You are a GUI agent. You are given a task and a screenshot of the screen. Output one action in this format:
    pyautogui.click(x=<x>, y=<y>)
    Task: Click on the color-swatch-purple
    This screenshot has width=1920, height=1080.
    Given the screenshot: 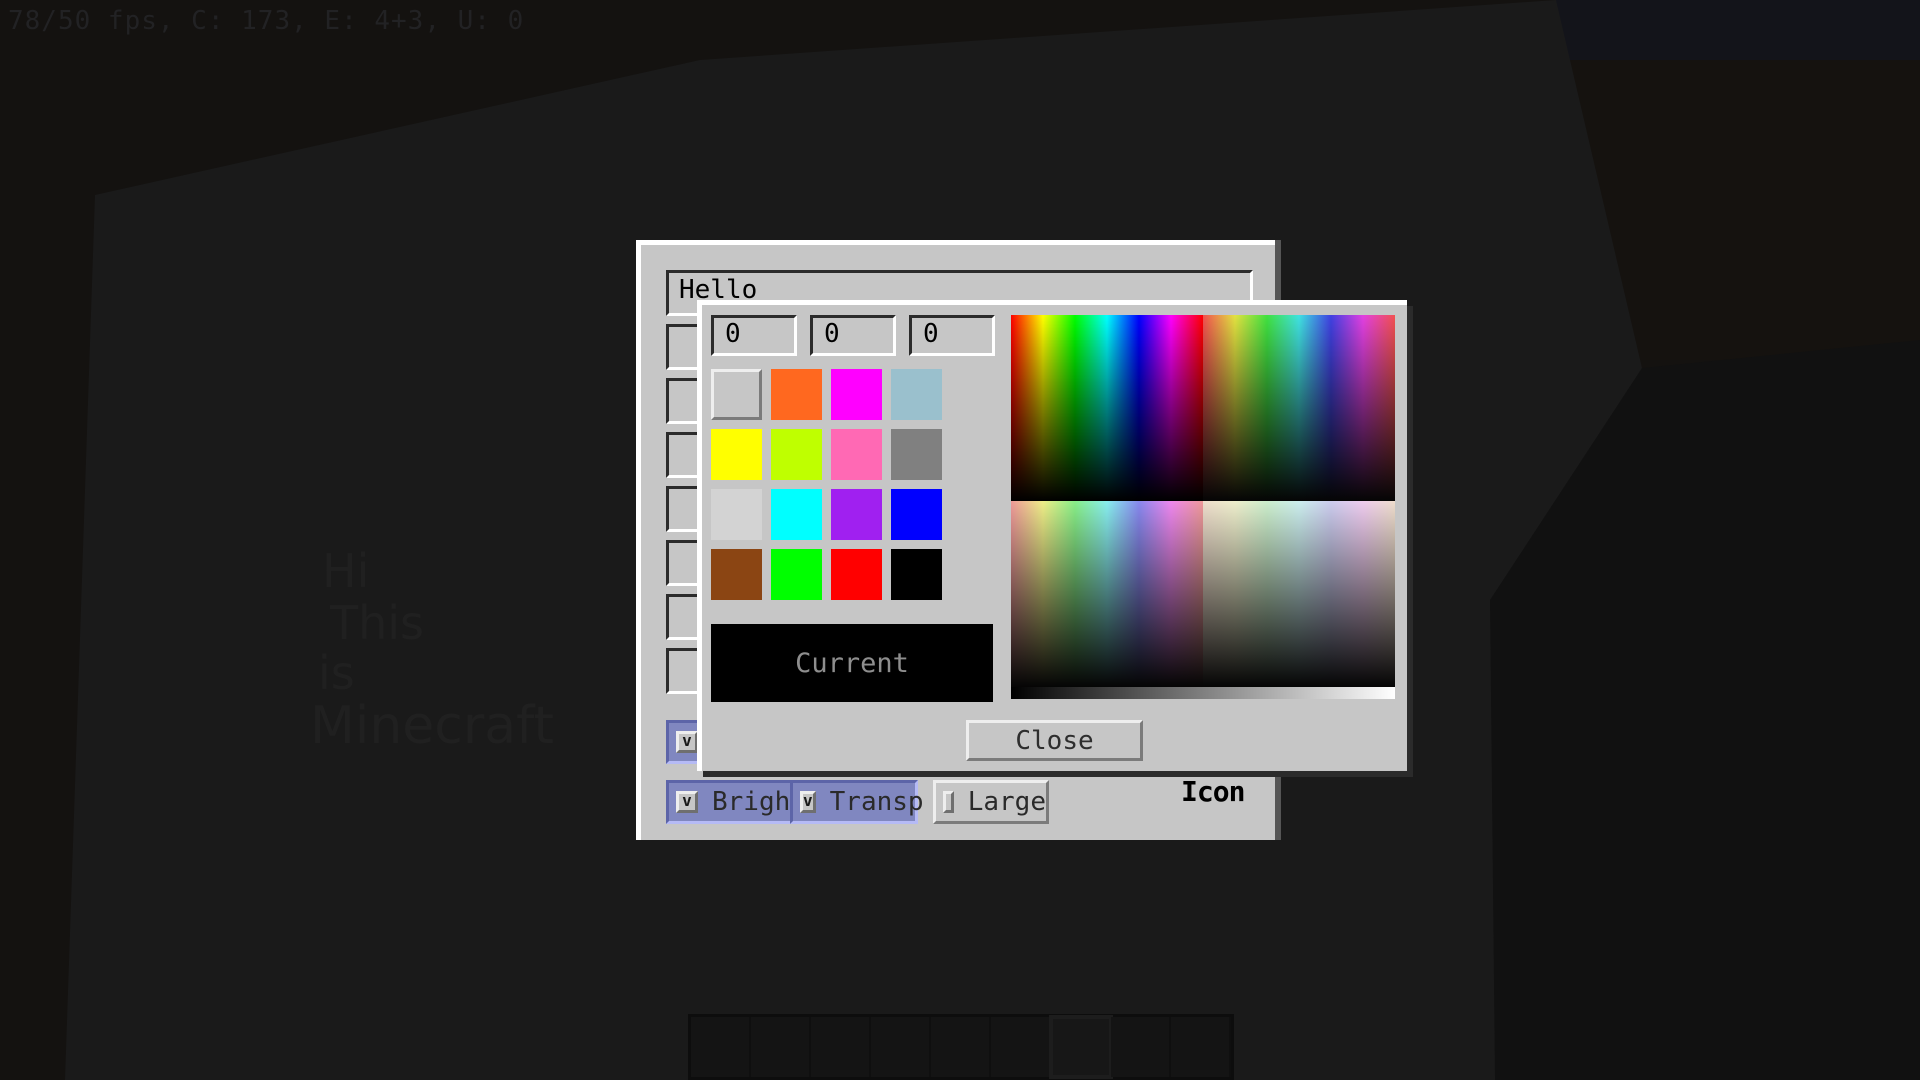 What is the action you would take?
    pyautogui.click(x=856, y=514)
    